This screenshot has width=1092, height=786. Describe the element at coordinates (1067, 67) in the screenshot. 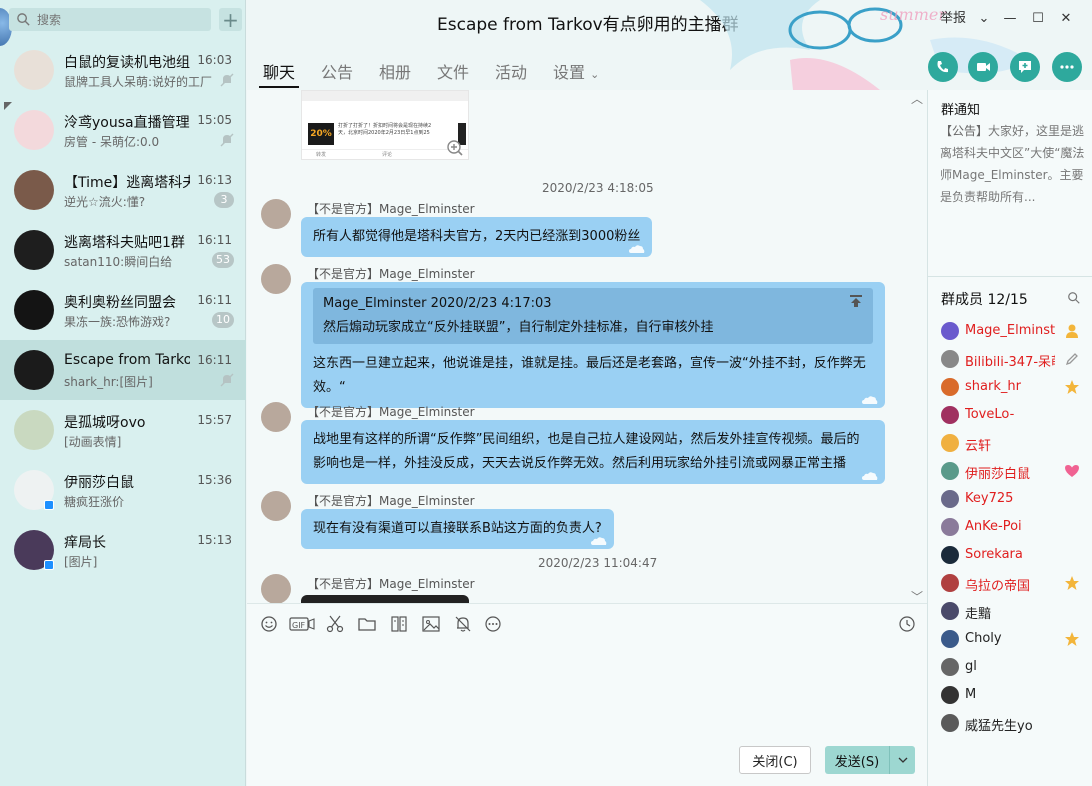

I see `more-button` at that location.